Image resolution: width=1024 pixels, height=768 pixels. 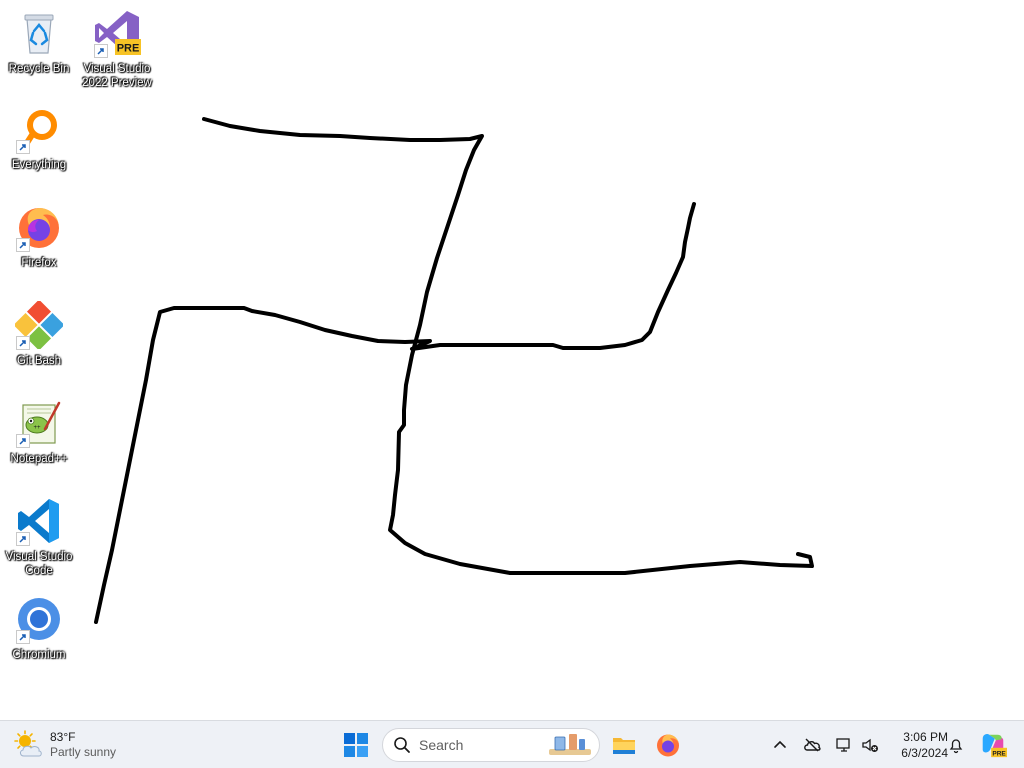 I want to click on everything-search-icon, so click(x=39, y=129).